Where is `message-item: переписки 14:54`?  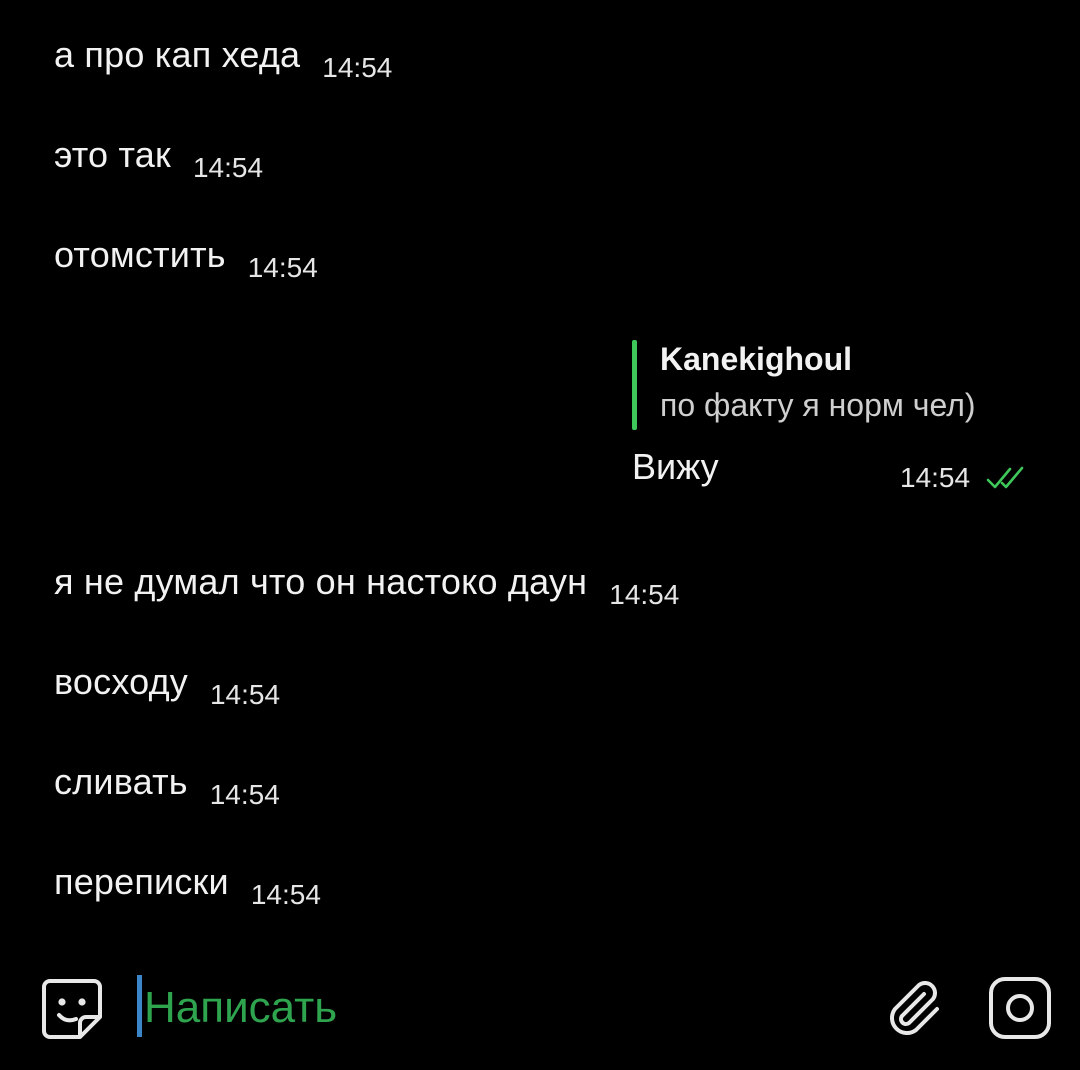
message-item: переписки 14:54 is located at coordinates (187, 885).